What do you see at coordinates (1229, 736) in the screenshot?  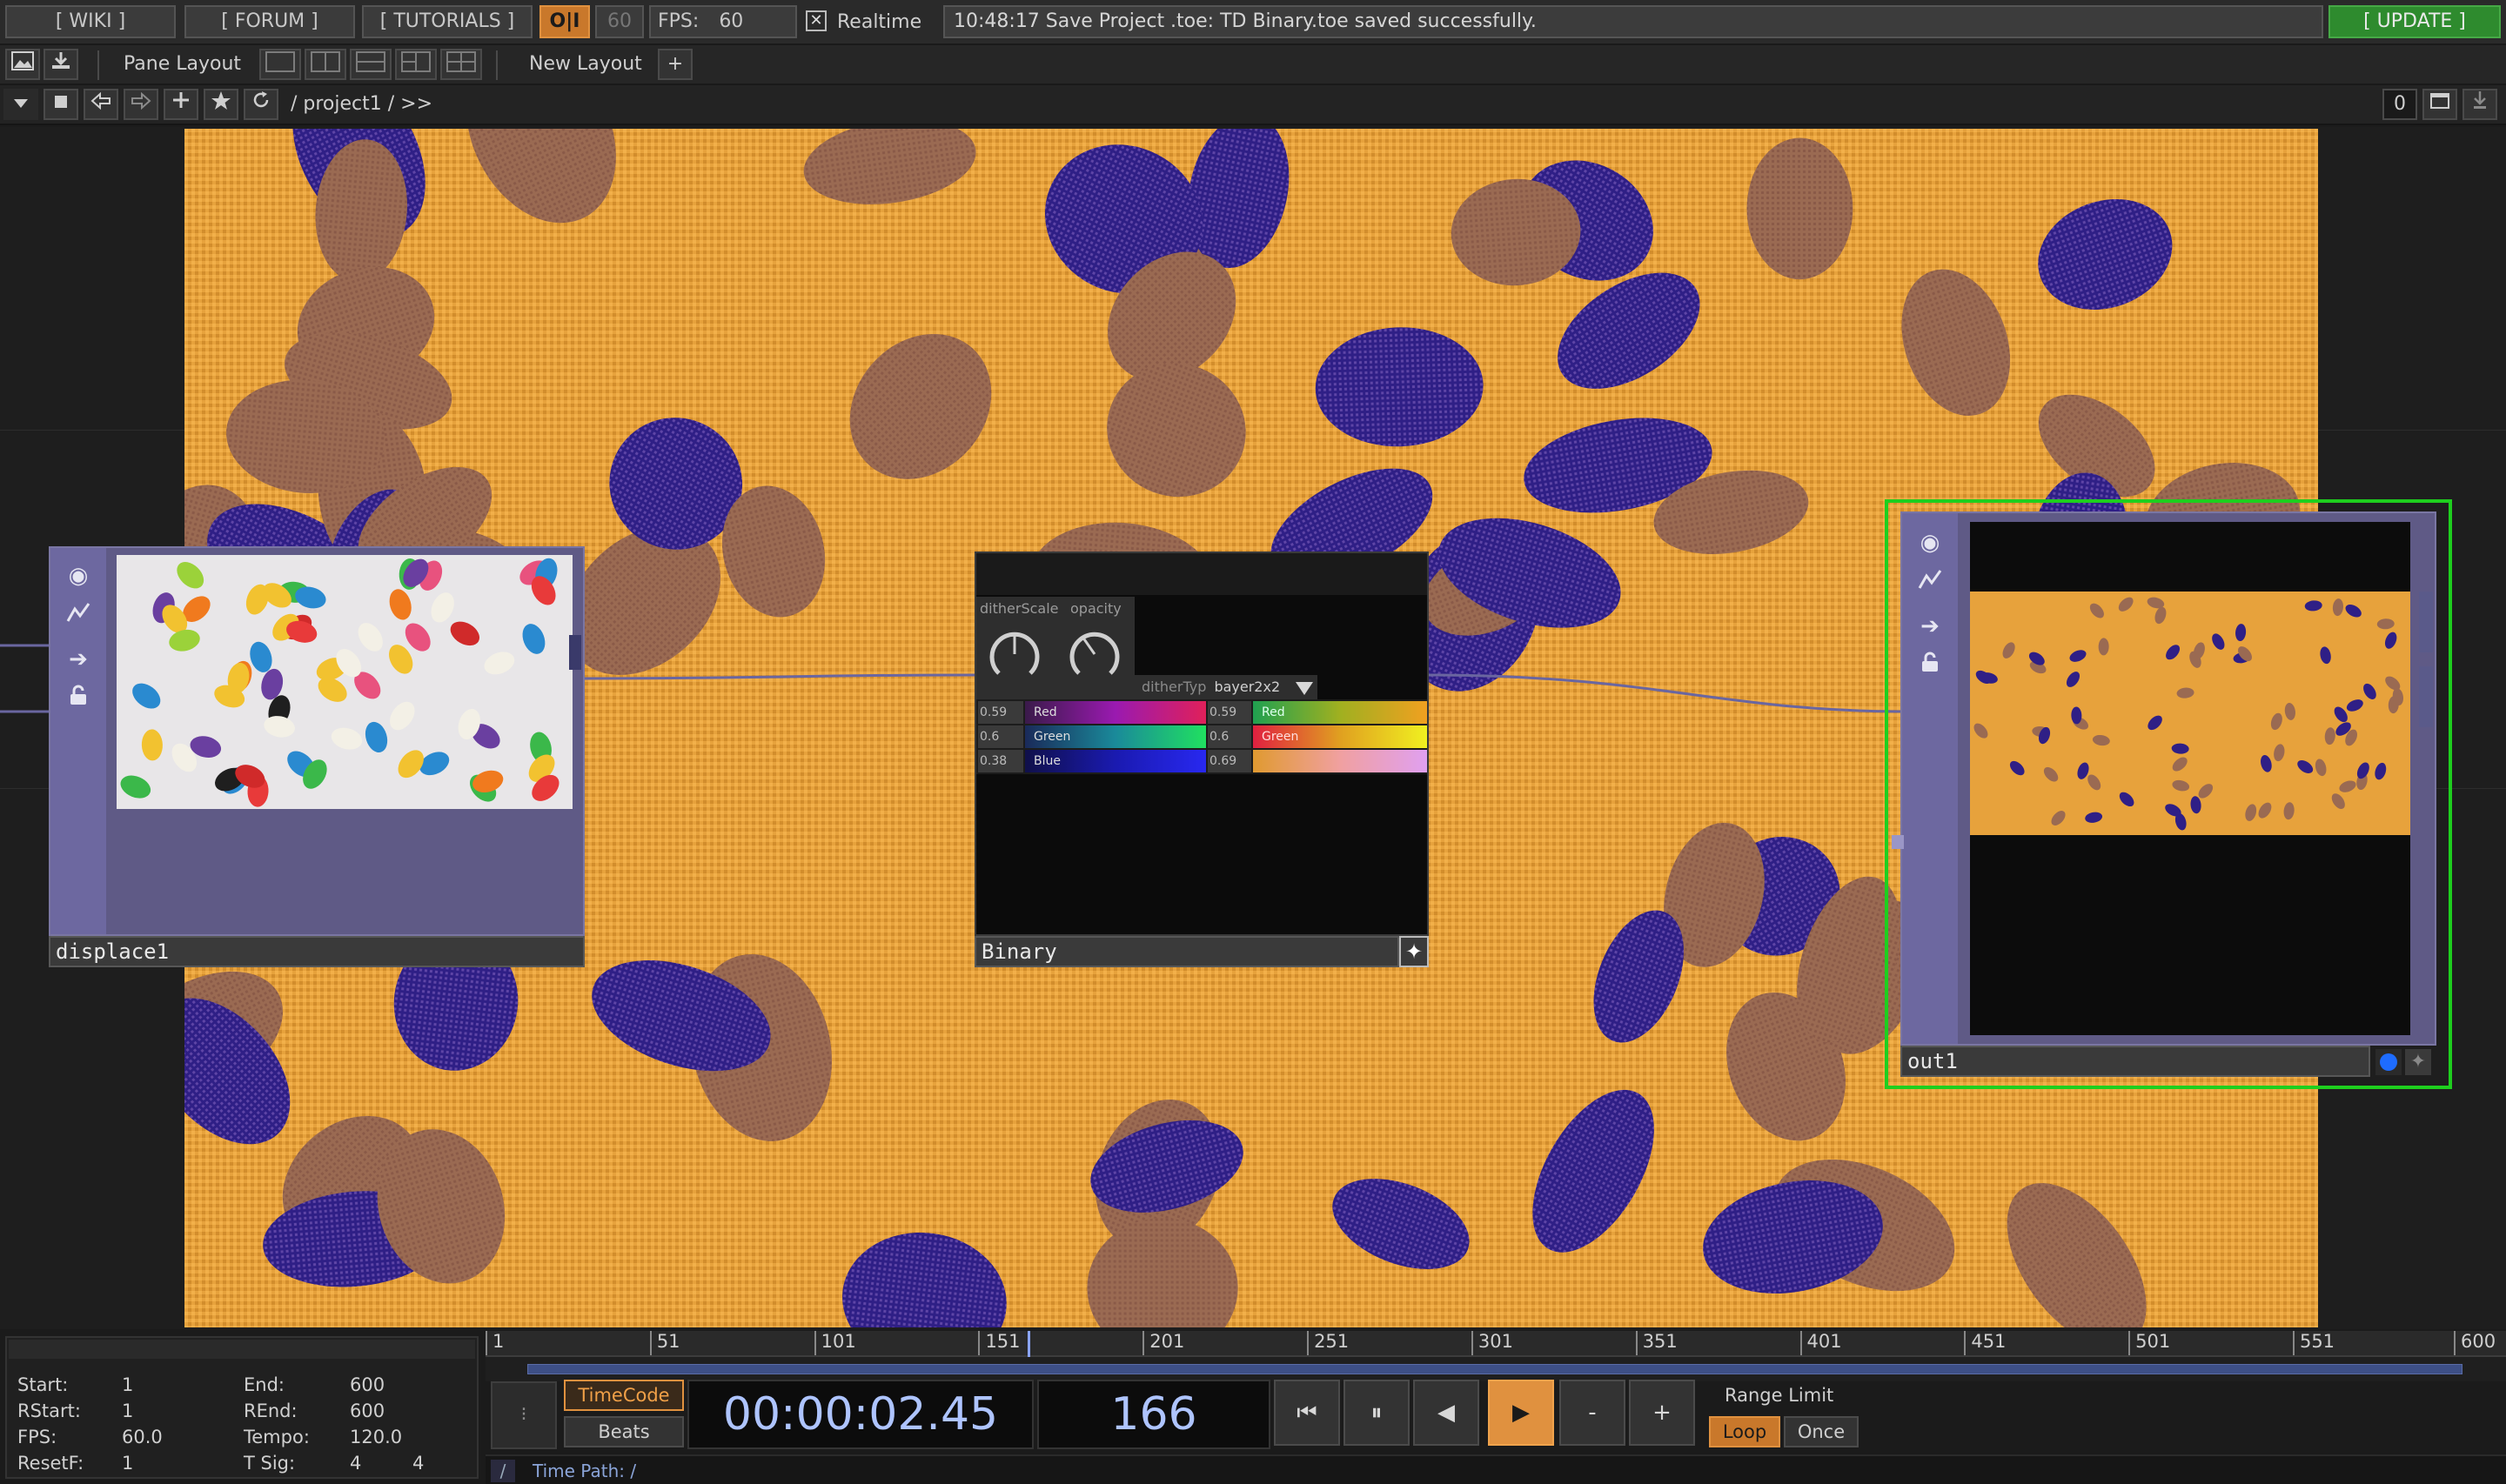 I see `green-value-2: 0.6` at bounding box center [1229, 736].